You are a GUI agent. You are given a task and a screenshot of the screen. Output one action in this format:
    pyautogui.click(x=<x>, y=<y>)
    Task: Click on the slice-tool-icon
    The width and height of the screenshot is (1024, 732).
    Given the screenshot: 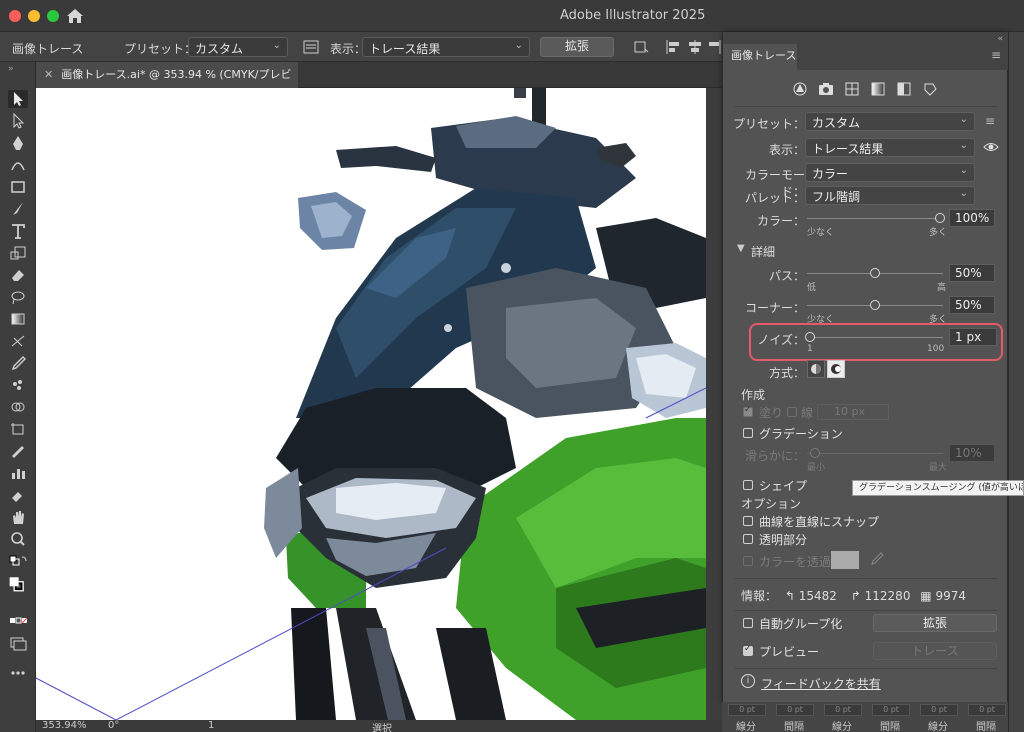 What is the action you would take?
    pyautogui.click(x=18, y=451)
    